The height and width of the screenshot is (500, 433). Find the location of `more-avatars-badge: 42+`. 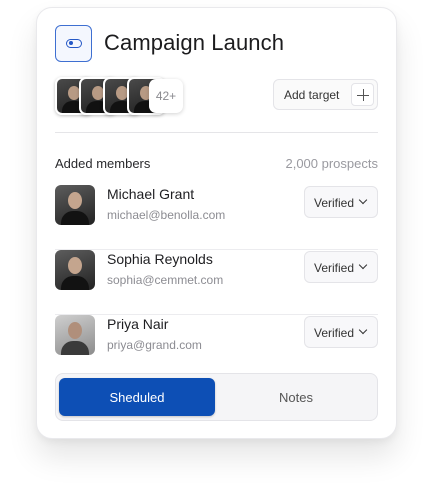

more-avatars-badge: 42+ is located at coordinates (166, 96).